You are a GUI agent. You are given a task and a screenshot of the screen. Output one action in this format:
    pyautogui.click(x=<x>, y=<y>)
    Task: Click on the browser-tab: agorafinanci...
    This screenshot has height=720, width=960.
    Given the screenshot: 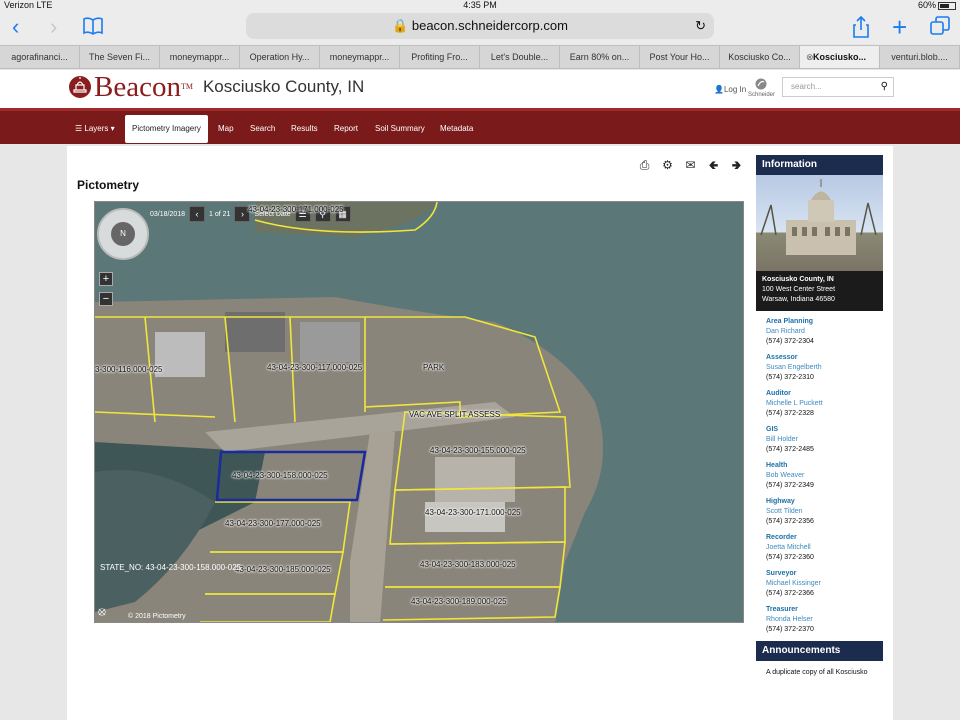 What is the action you would take?
    pyautogui.click(x=40, y=57)
    